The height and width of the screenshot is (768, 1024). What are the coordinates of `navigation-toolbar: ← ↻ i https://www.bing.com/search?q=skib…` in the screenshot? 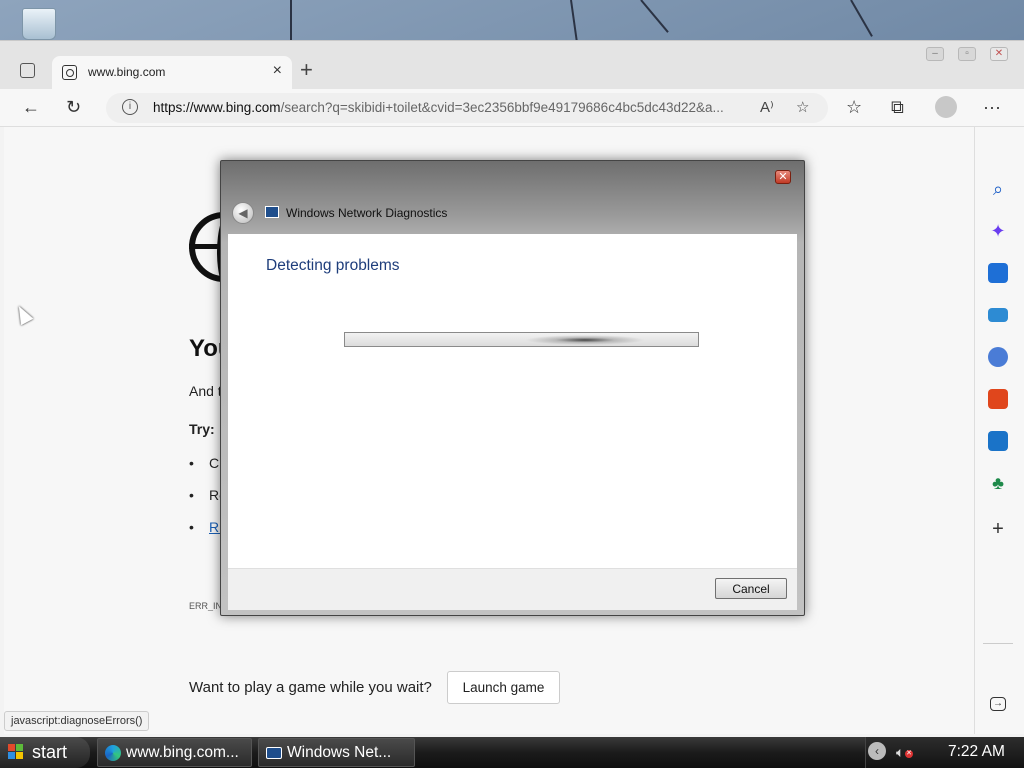 It's located at (512, 108).